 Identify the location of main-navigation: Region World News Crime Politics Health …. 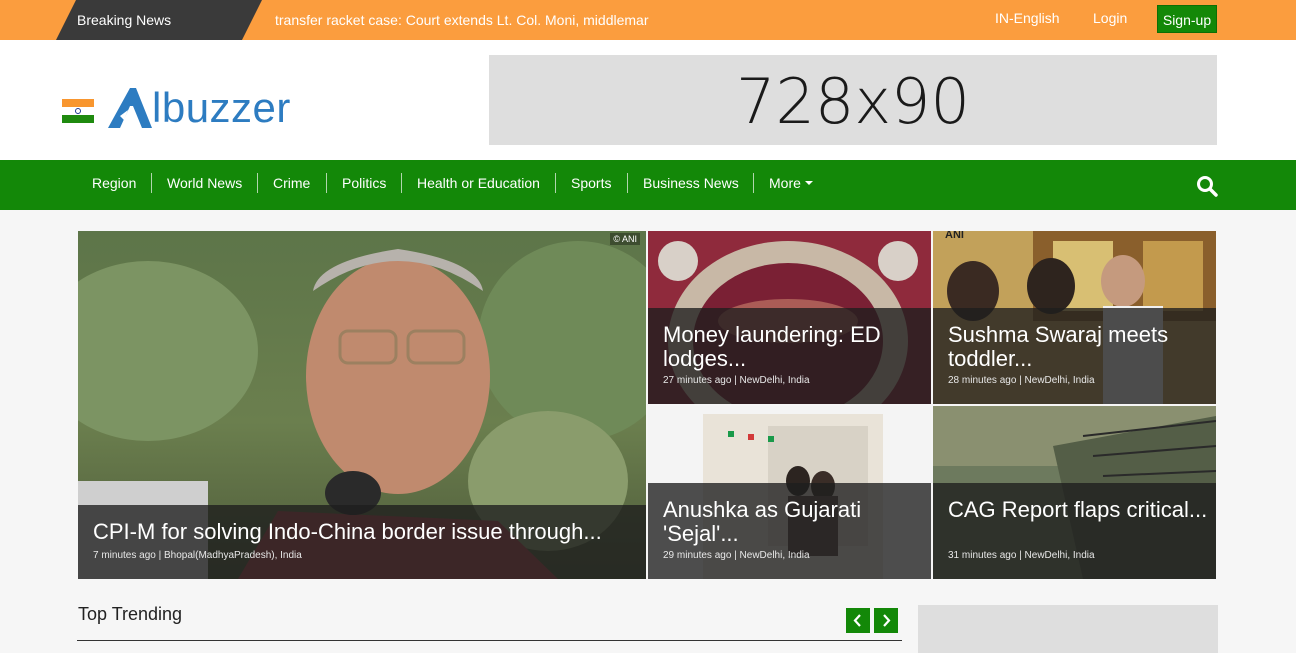
(648, 185).